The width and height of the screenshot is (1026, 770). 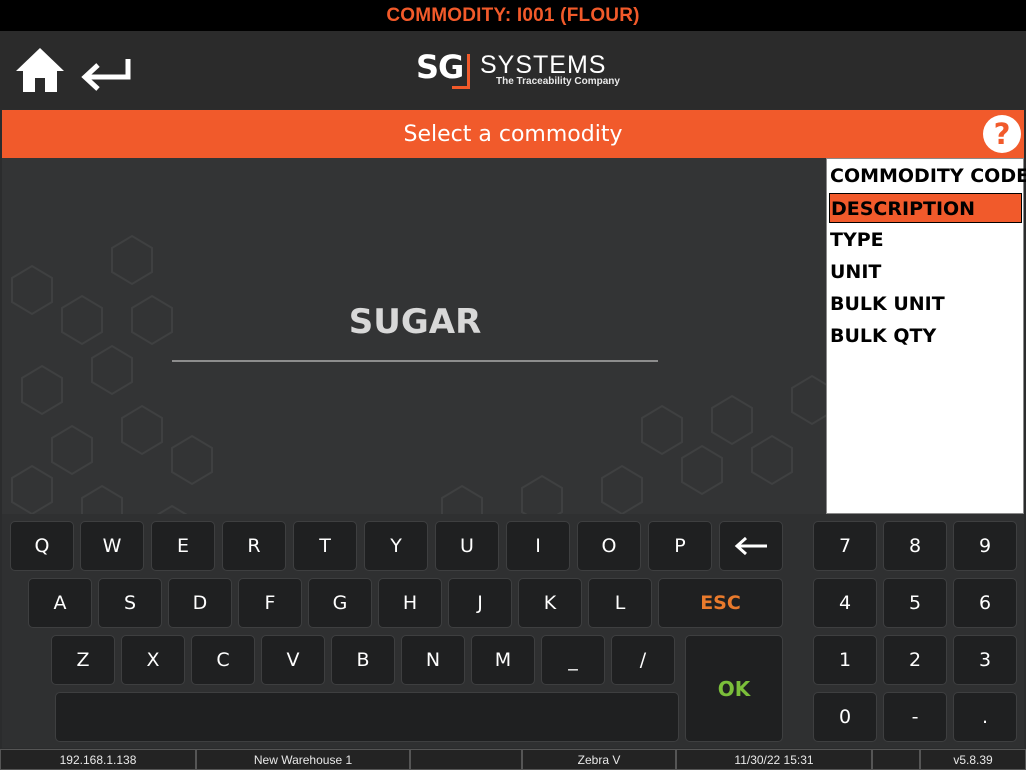 What do you see at coordinates (985, 717) in the screenshot?
I see `key-decimal: .` at bounding box center [985, 717].